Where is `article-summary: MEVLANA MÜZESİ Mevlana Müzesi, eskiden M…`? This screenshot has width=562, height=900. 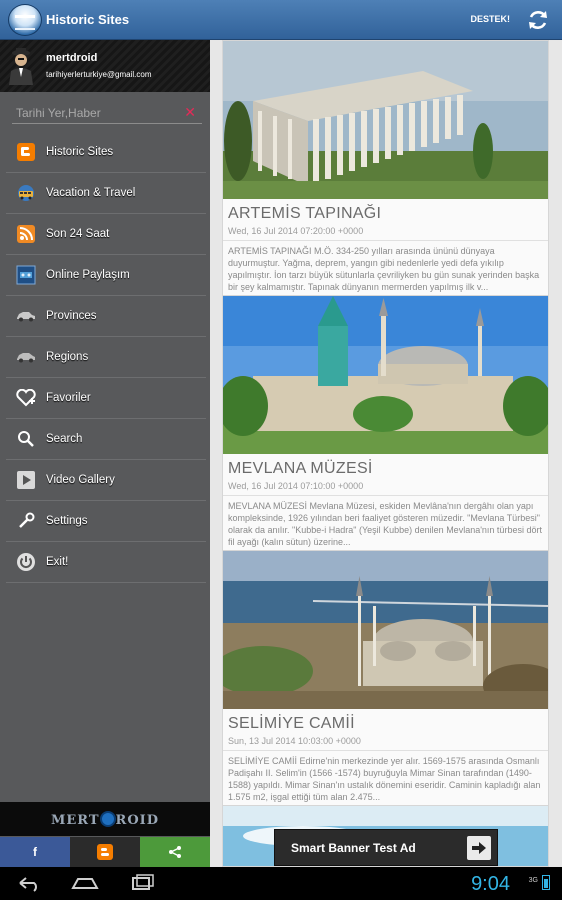 article-summary: MEVLANA MÜZESİ Mevlana Müzesi, eskiden M… is located at coordinates (385, 524).